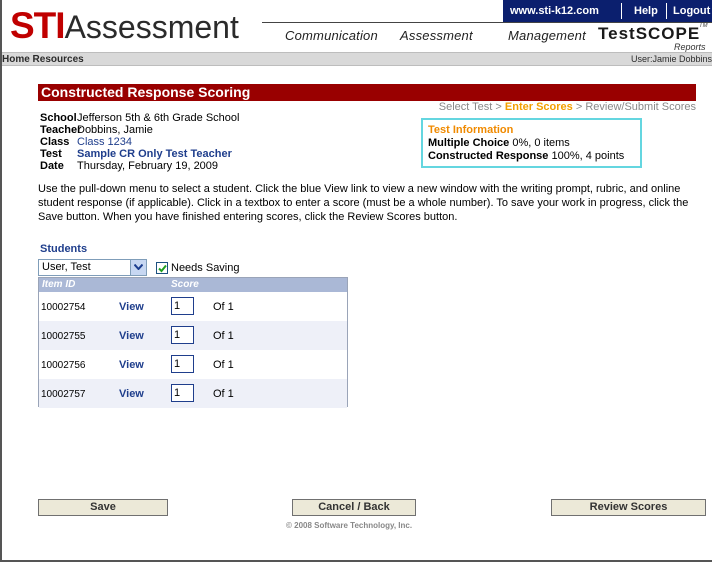  I want to click on table-header: Item ID Score, so click(193, 285).